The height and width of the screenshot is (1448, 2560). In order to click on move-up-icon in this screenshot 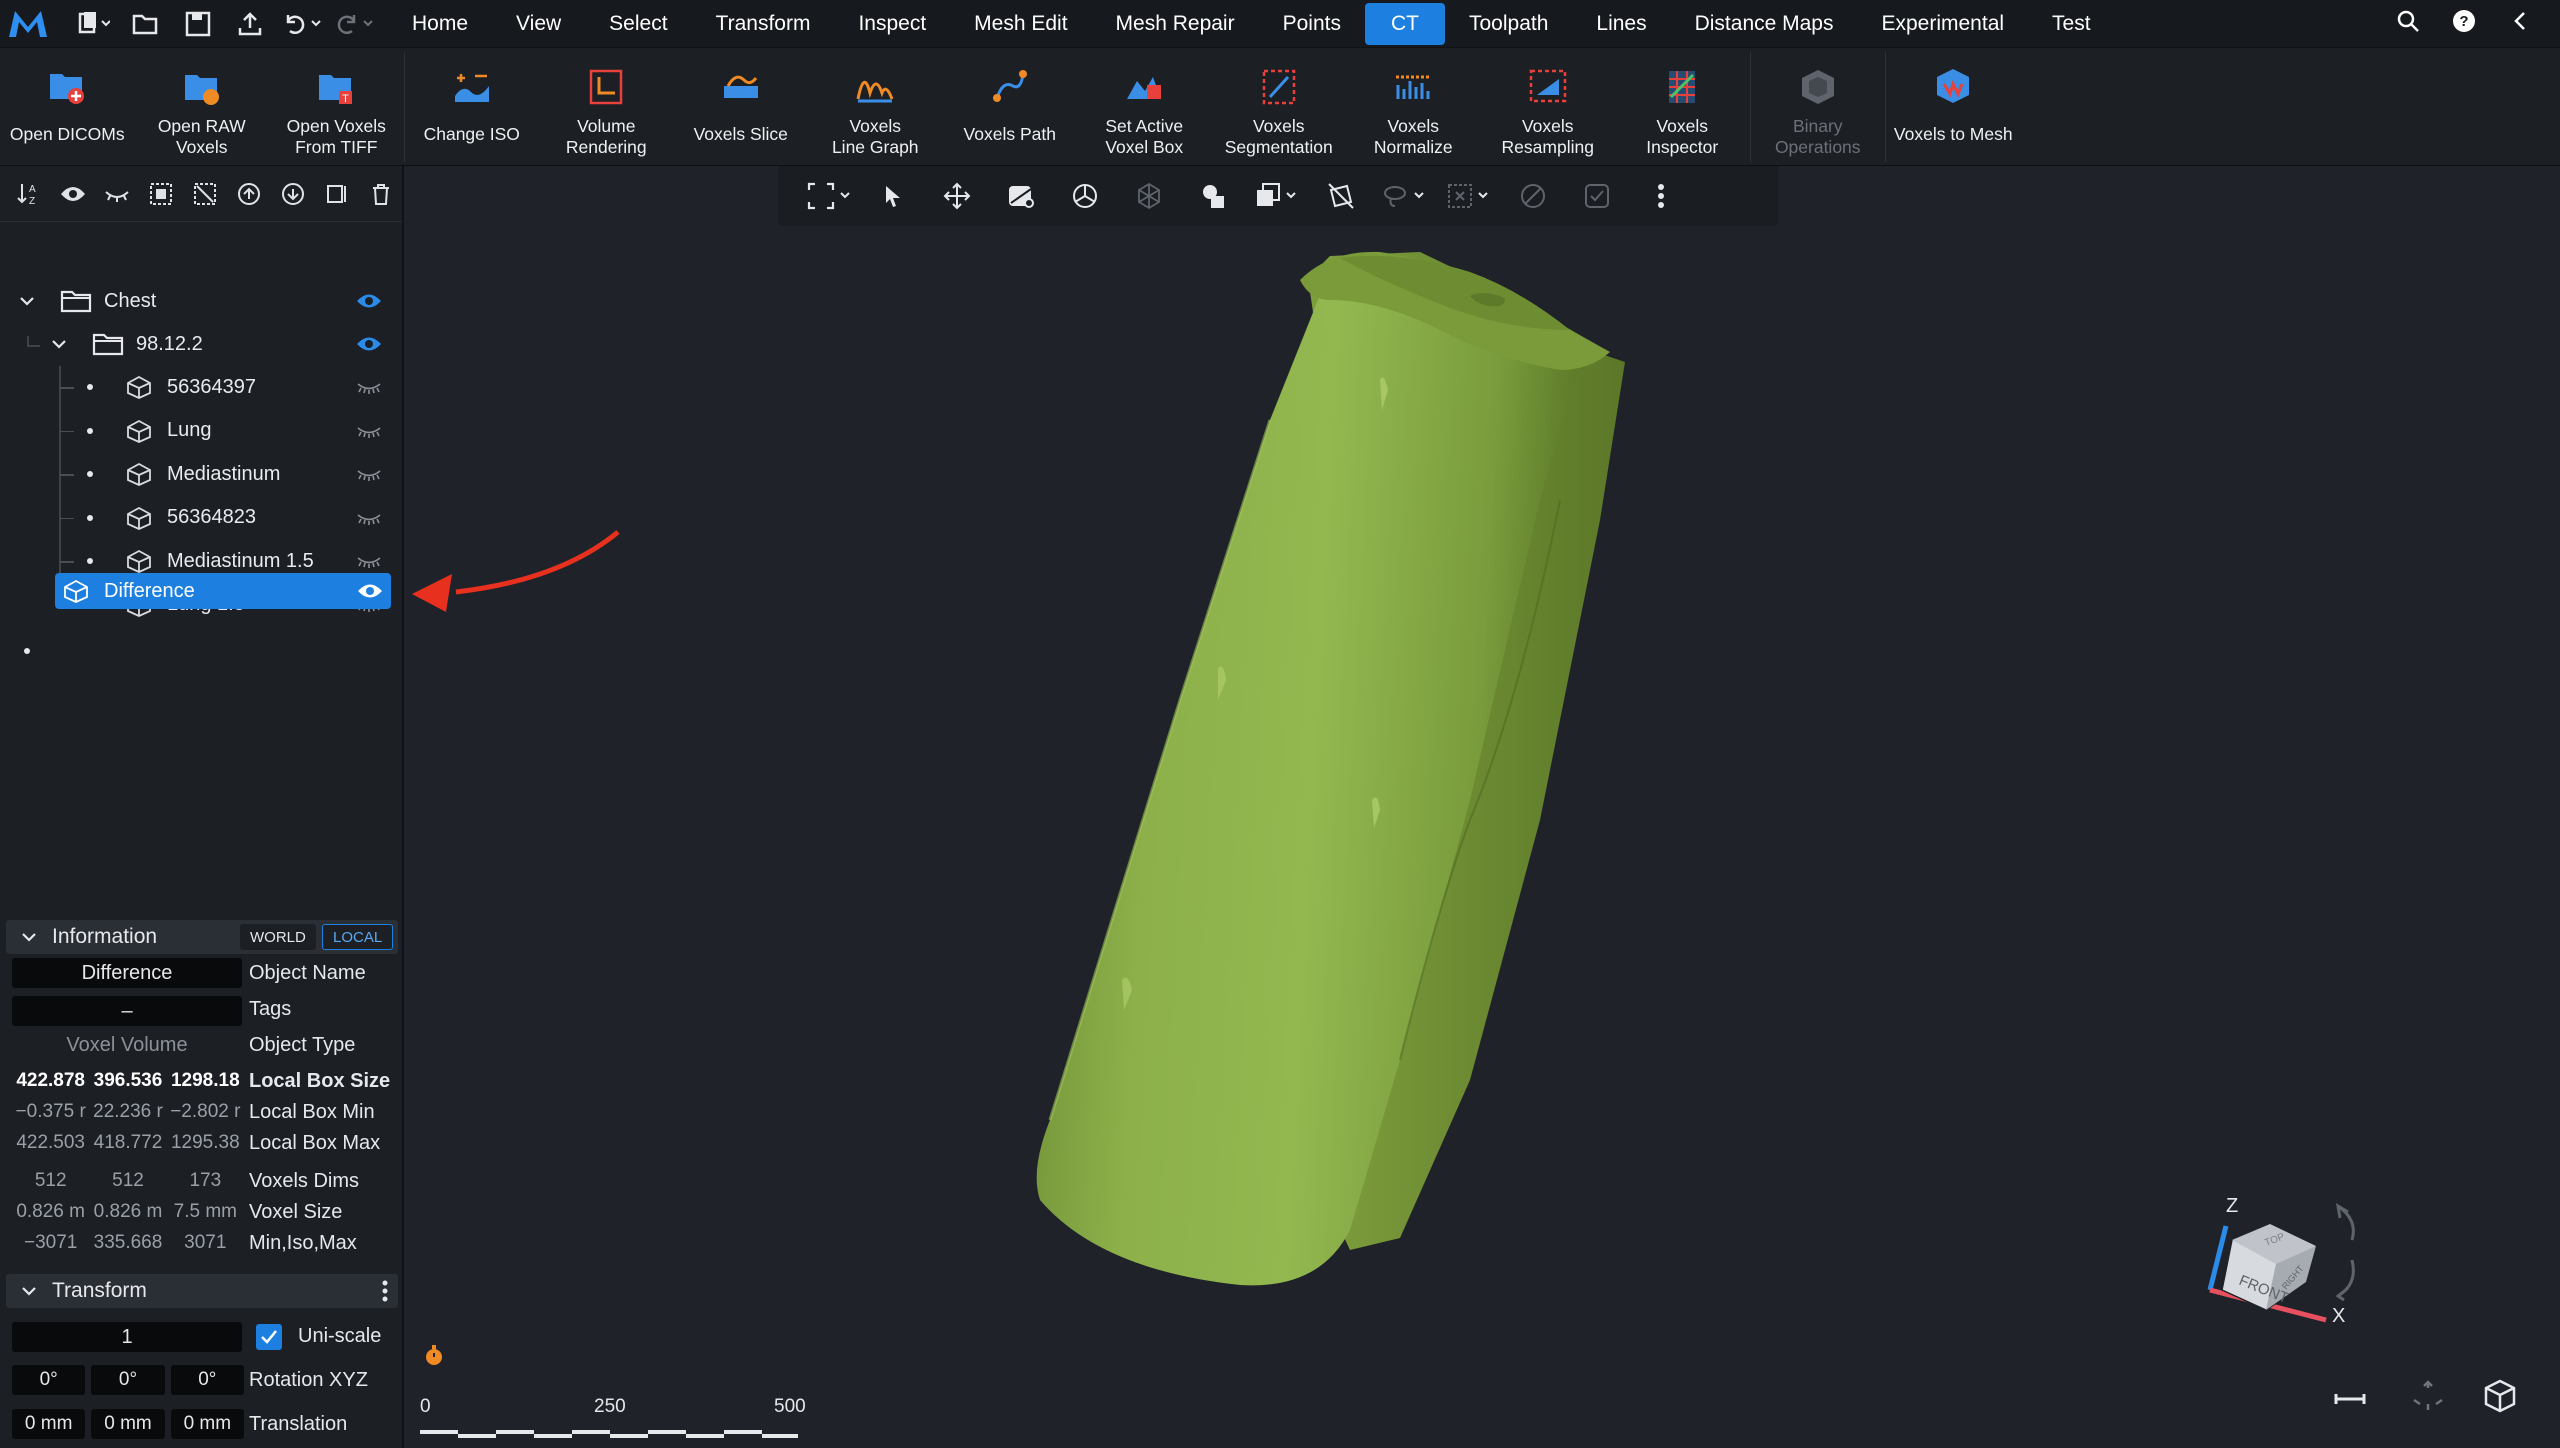, I will do `click(249, 194)`.